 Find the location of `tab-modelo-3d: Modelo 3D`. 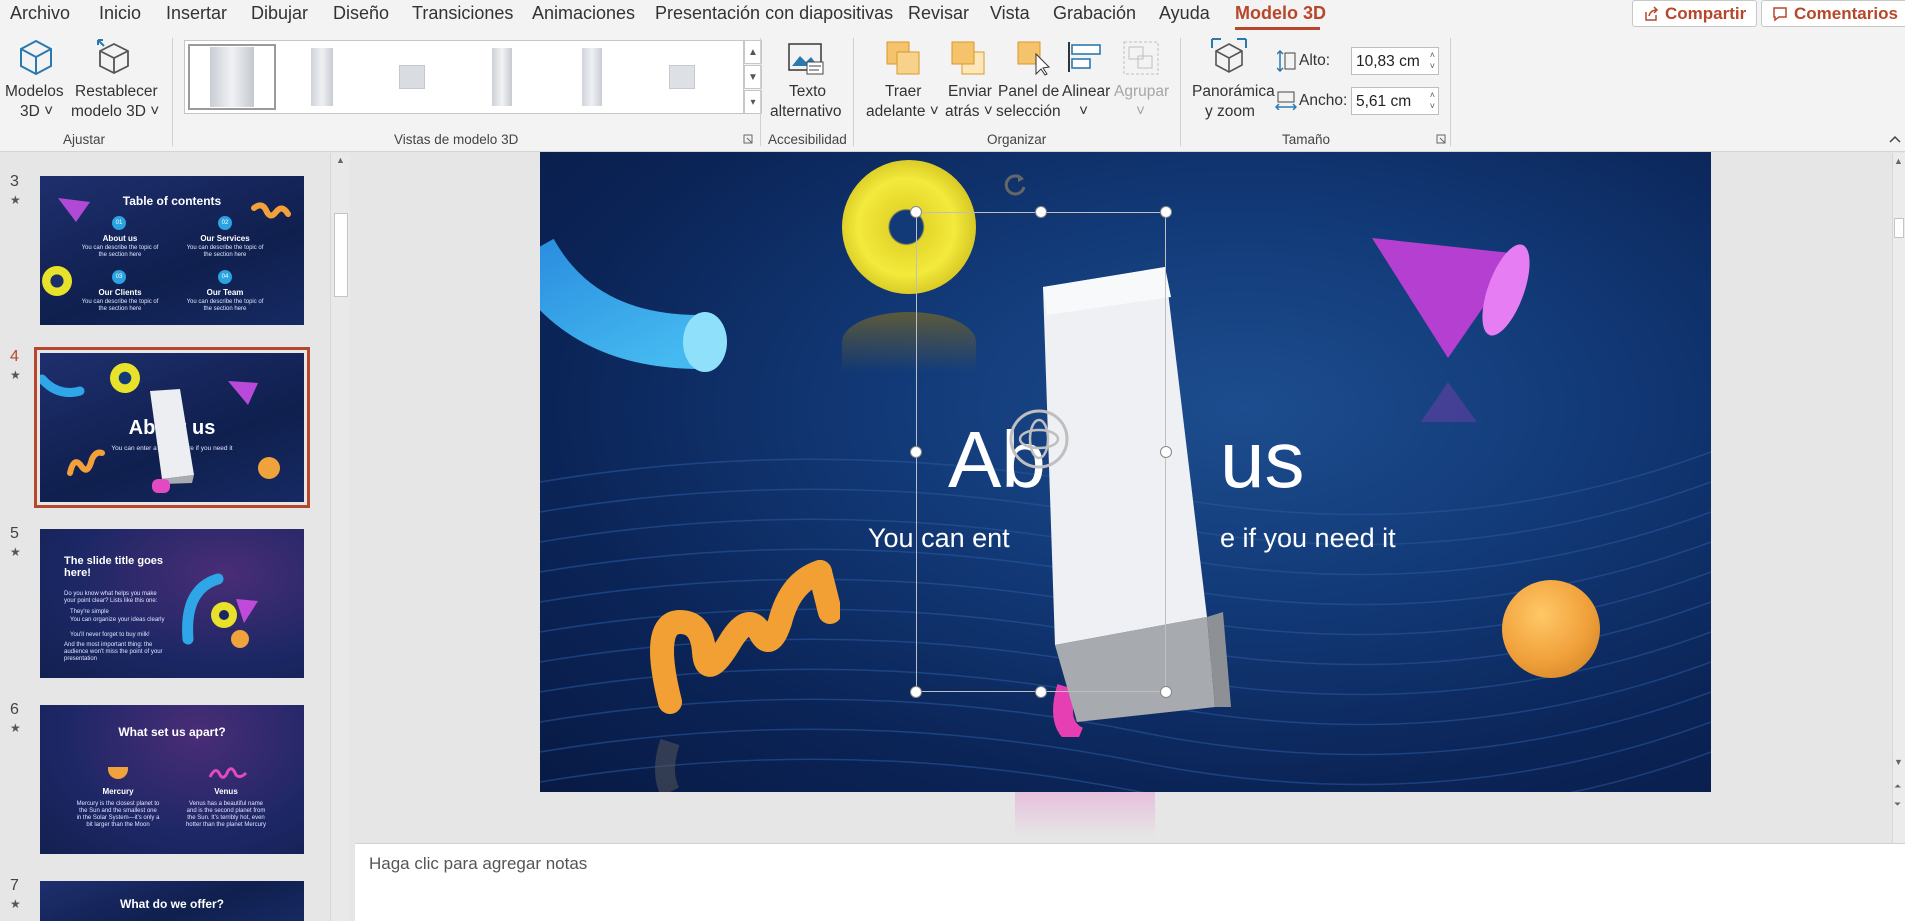

tab-modelo-3d: Modelo 3D is located at coordinates (1280, 13).